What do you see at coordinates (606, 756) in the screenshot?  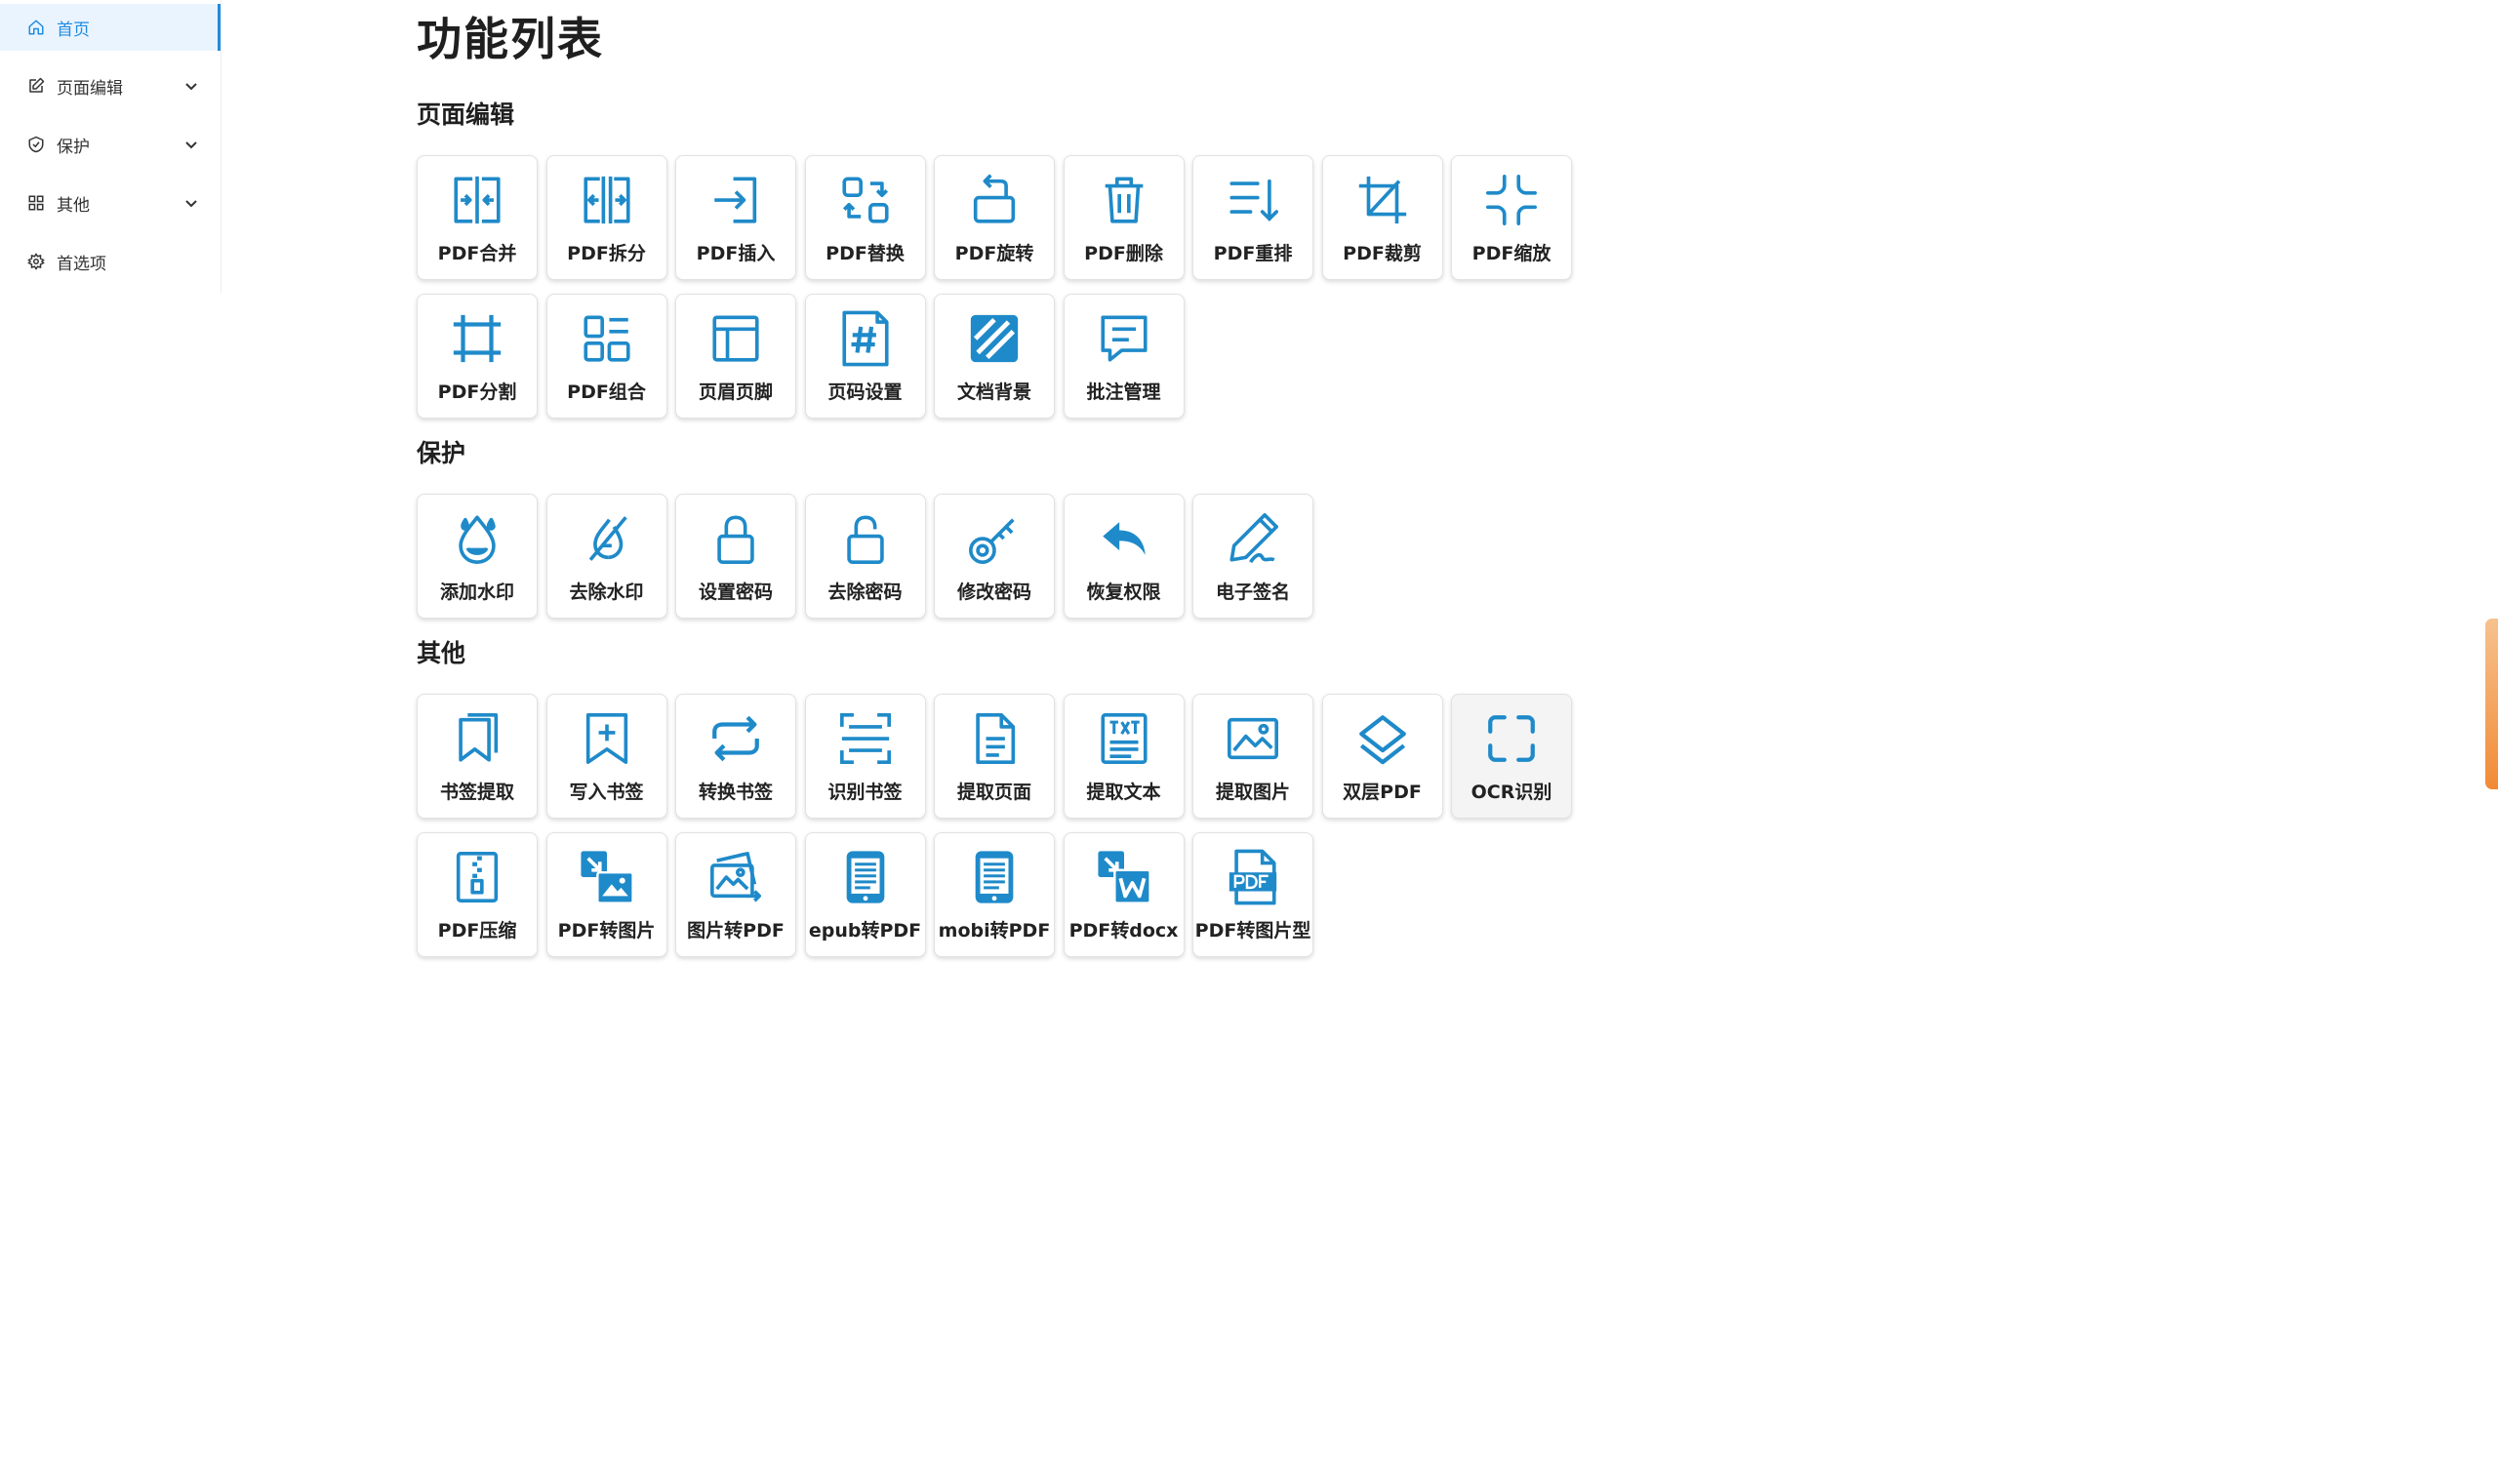 I see `tool-tile-bookmark-write: 写入书签` at bounding box center [606, 756].